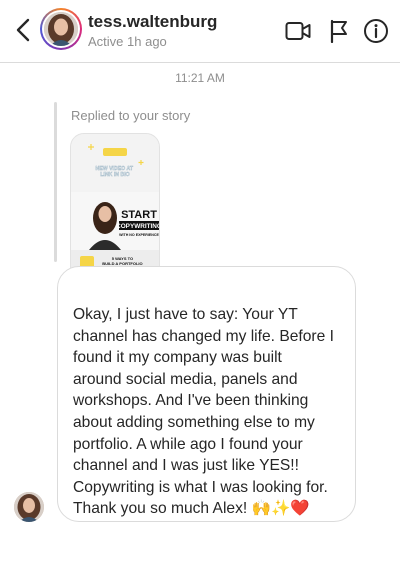 The image size is (400, 561). What do you see at coordinates (139, 235) in the screenshot?
I see `story-subtitle: WITH NO EXPERIENCE` at bounding box center [139, 235].